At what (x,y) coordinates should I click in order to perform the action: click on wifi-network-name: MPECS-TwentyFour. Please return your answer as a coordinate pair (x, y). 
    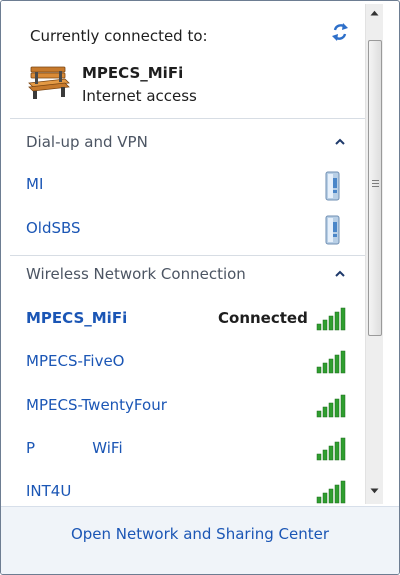
    Looking at the image, I should click on (96, 405).